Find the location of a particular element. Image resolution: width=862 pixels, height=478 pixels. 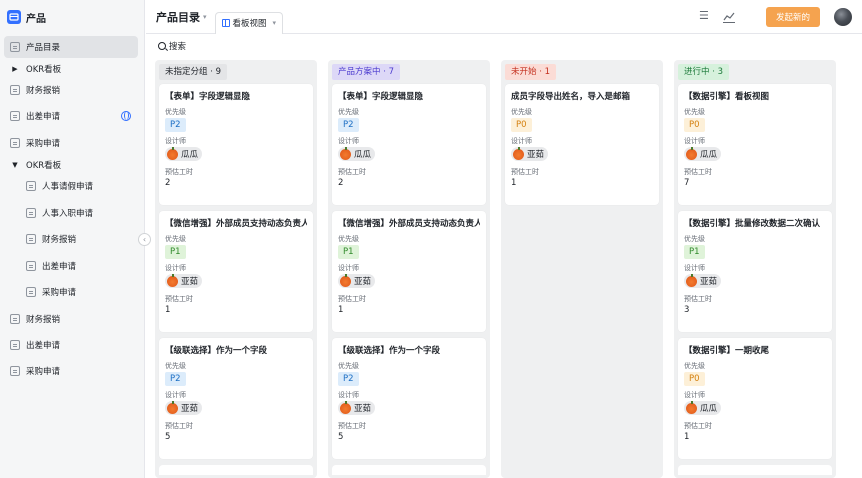

column-header-tag: 未指定分组 · 9 is located at coordinates (193, 72).